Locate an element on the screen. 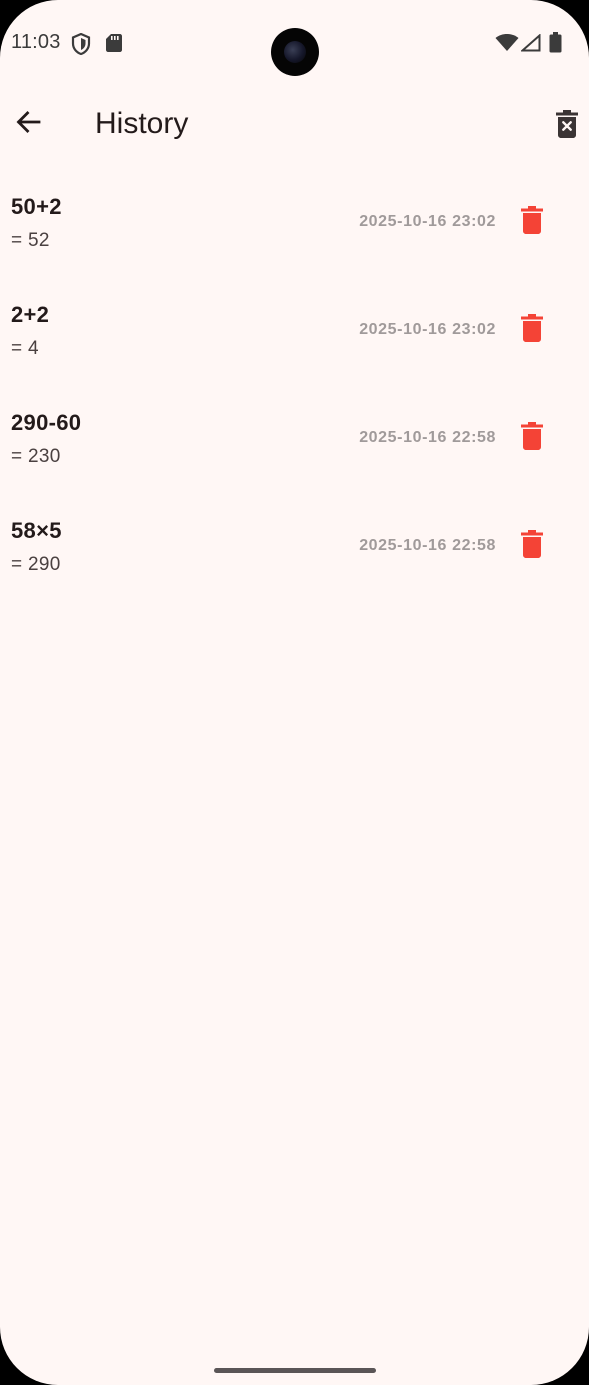  front-camera is located at coordinates (295, 52).